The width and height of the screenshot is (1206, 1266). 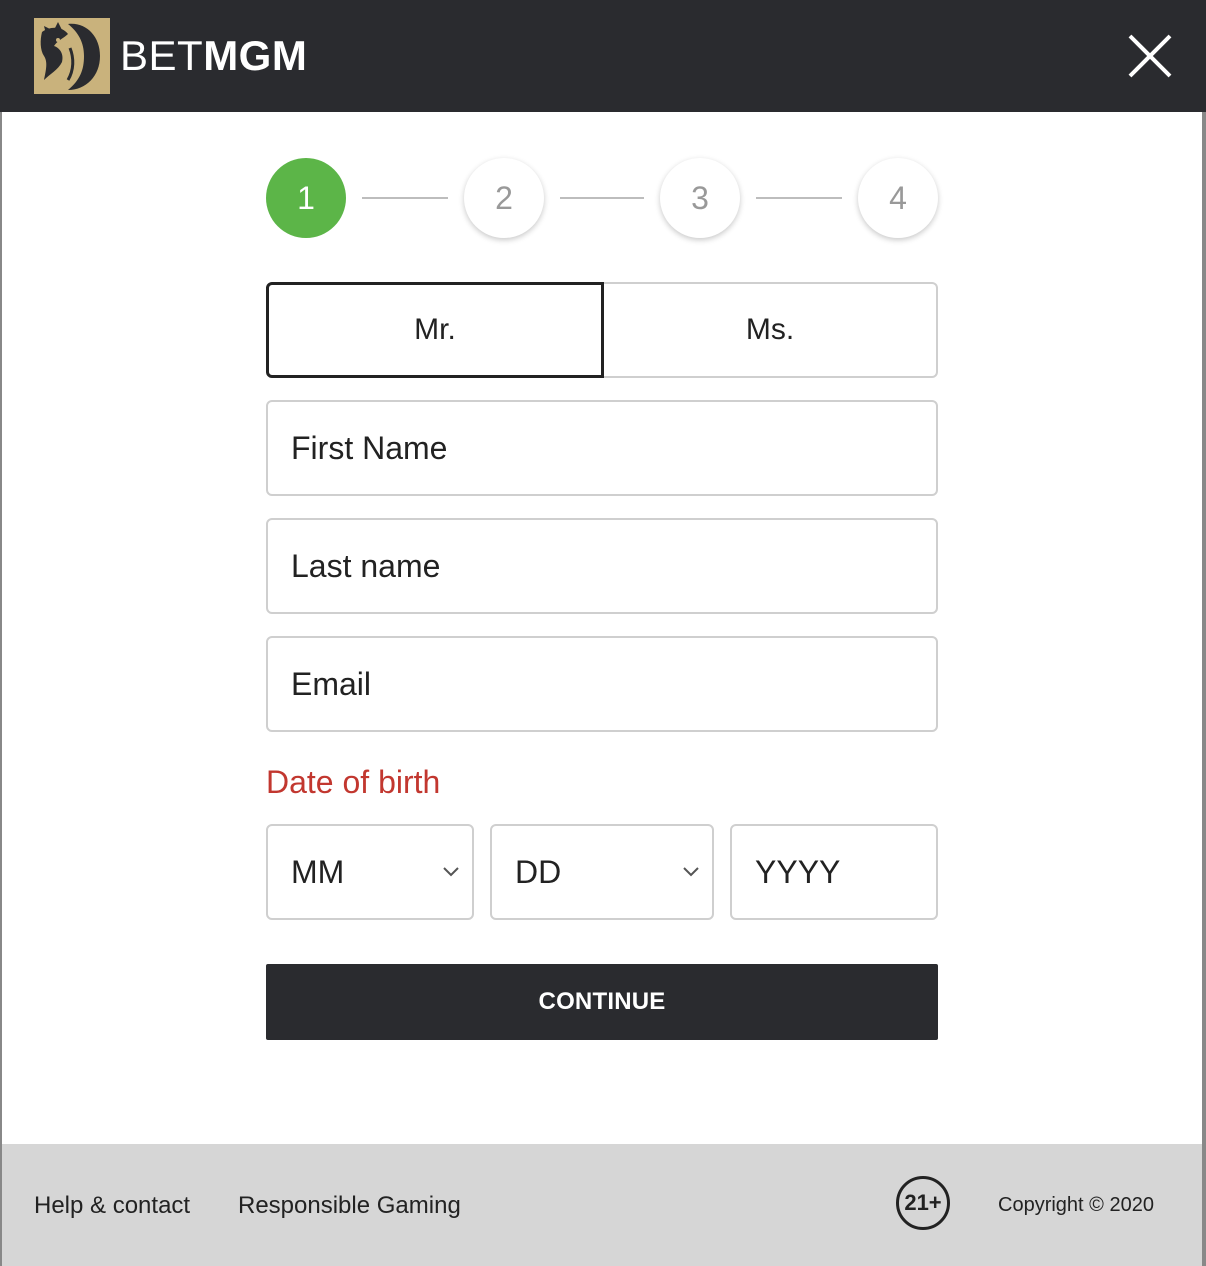 I want to click on help-contact-link: Help & contact, so click(x=112, y=1206).